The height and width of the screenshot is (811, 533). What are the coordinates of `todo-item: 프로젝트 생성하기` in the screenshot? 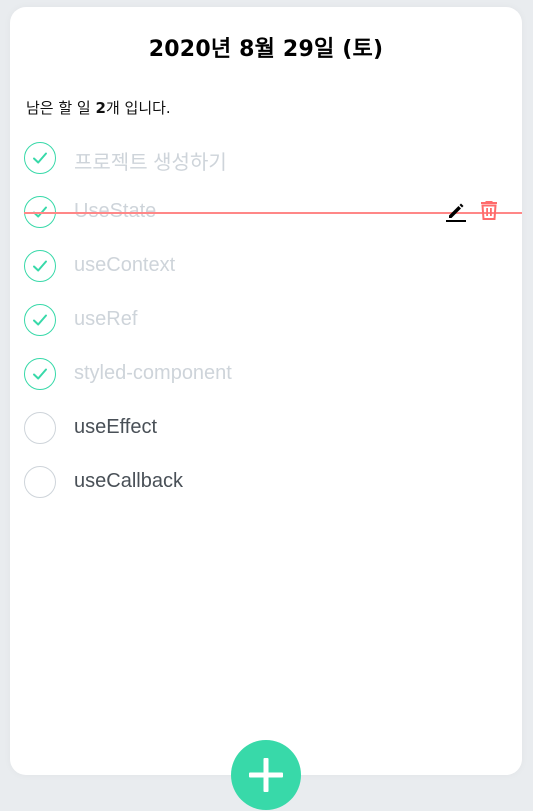 It's located at (266, 159).